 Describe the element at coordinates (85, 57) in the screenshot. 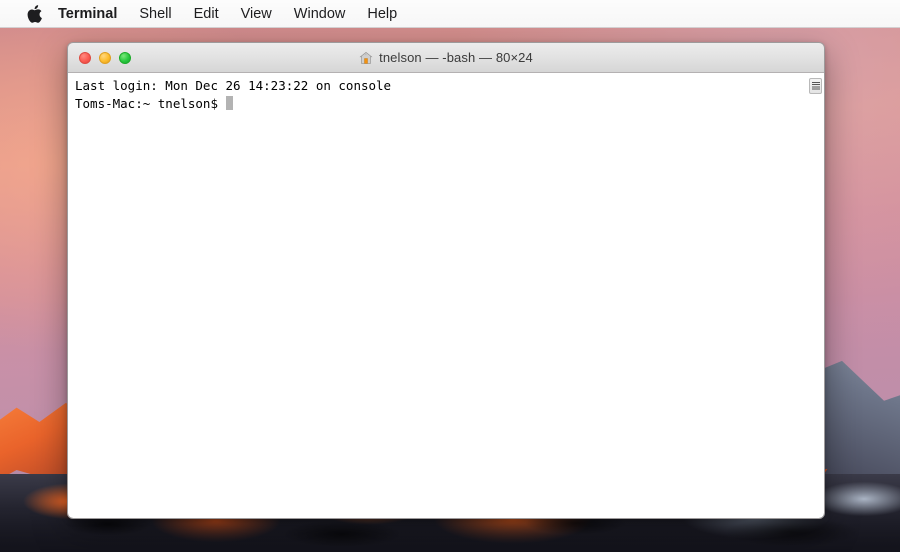

I see `close-button` at that location.